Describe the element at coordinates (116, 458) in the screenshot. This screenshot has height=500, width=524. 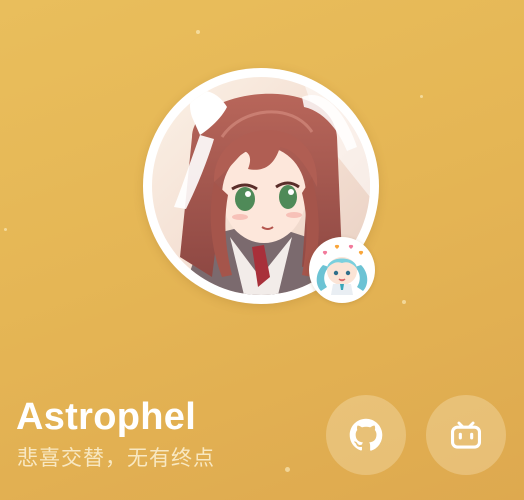
I see `profile-motto: 悲喜交替，无有终点` at that location.